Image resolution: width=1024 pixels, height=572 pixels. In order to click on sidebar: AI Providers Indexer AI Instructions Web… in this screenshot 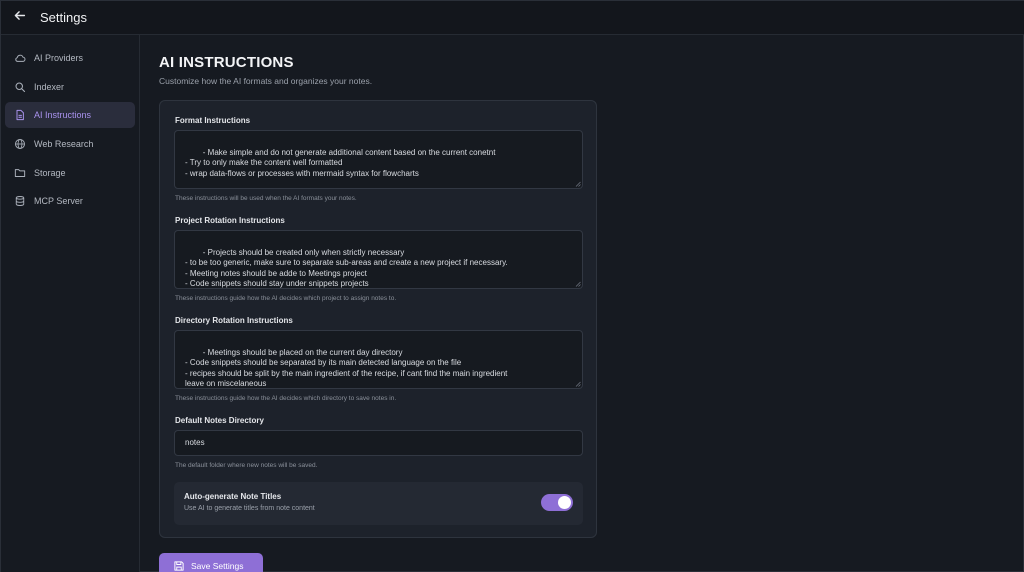, I will do `click(70, 303)`.